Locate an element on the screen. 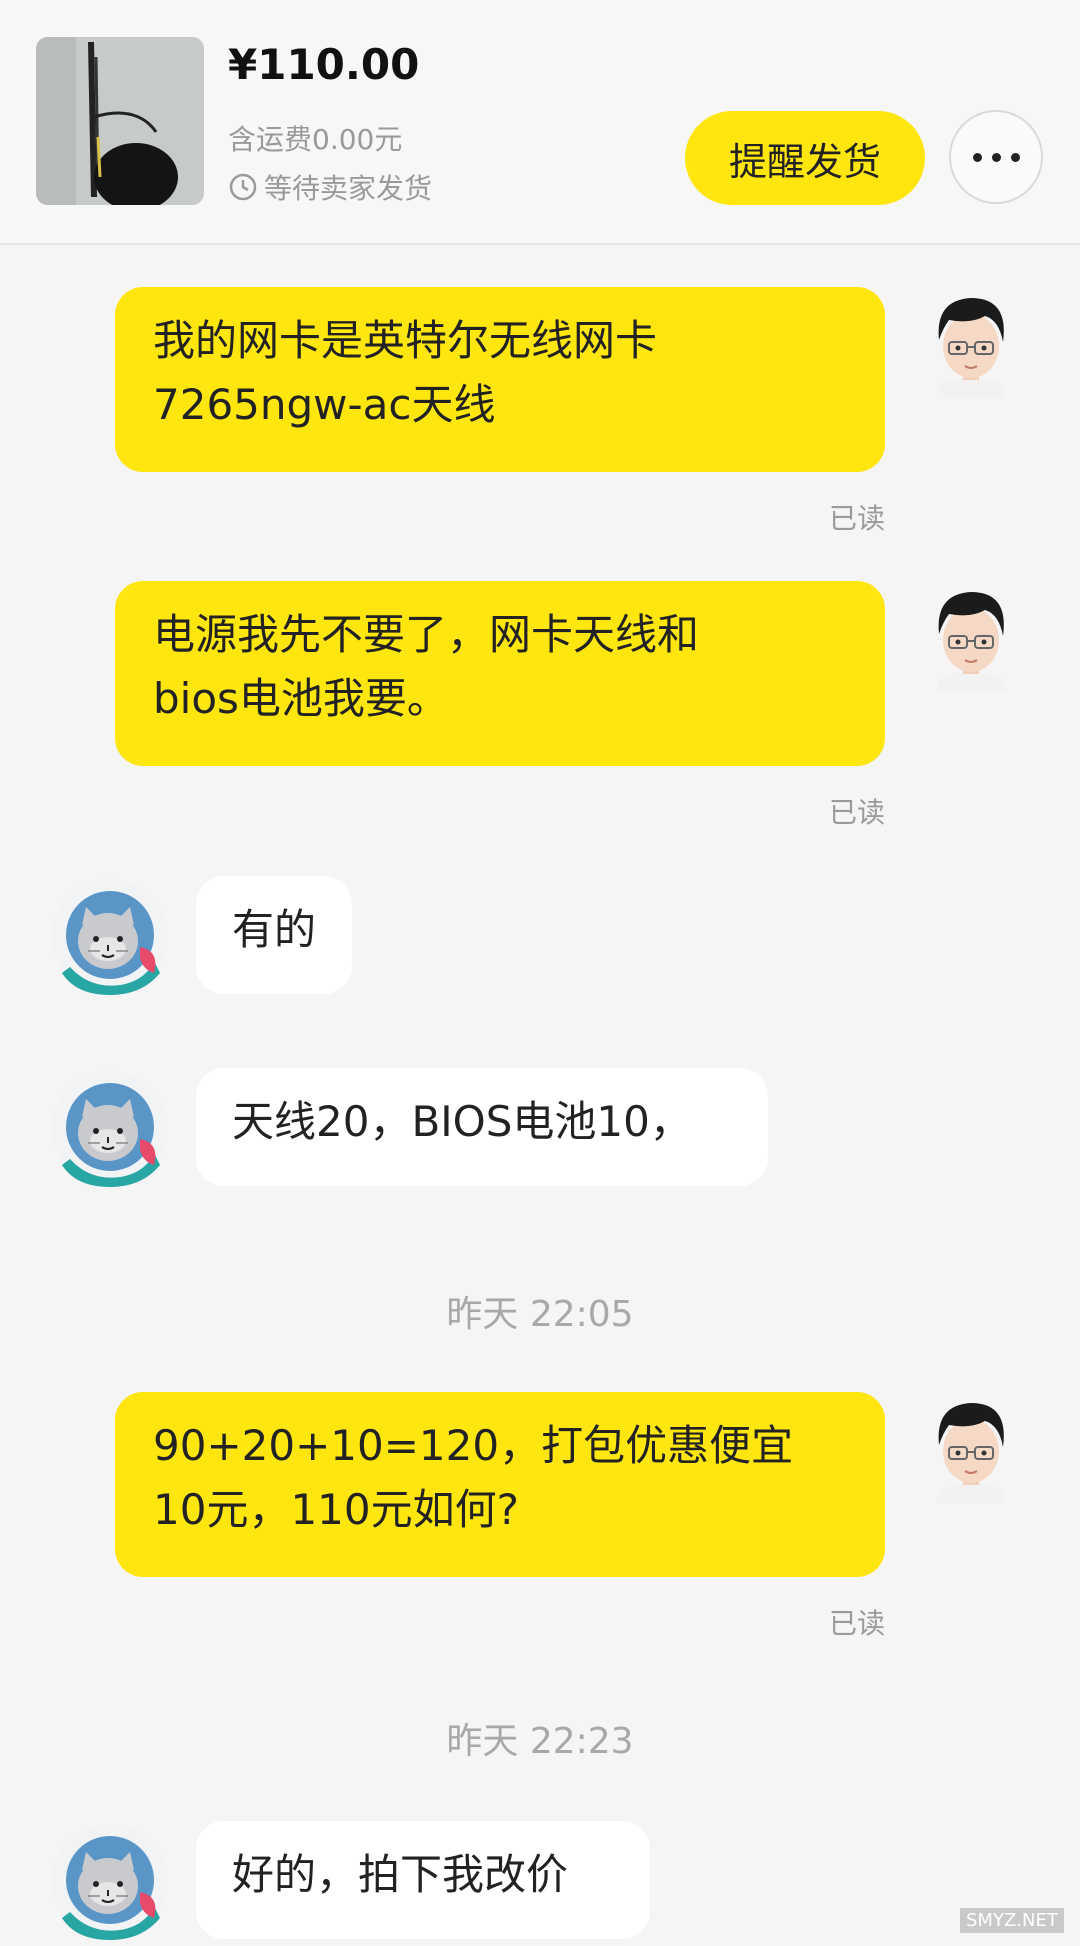  watermark: SMYZ.NET is located at coordinates (1012, 1920).